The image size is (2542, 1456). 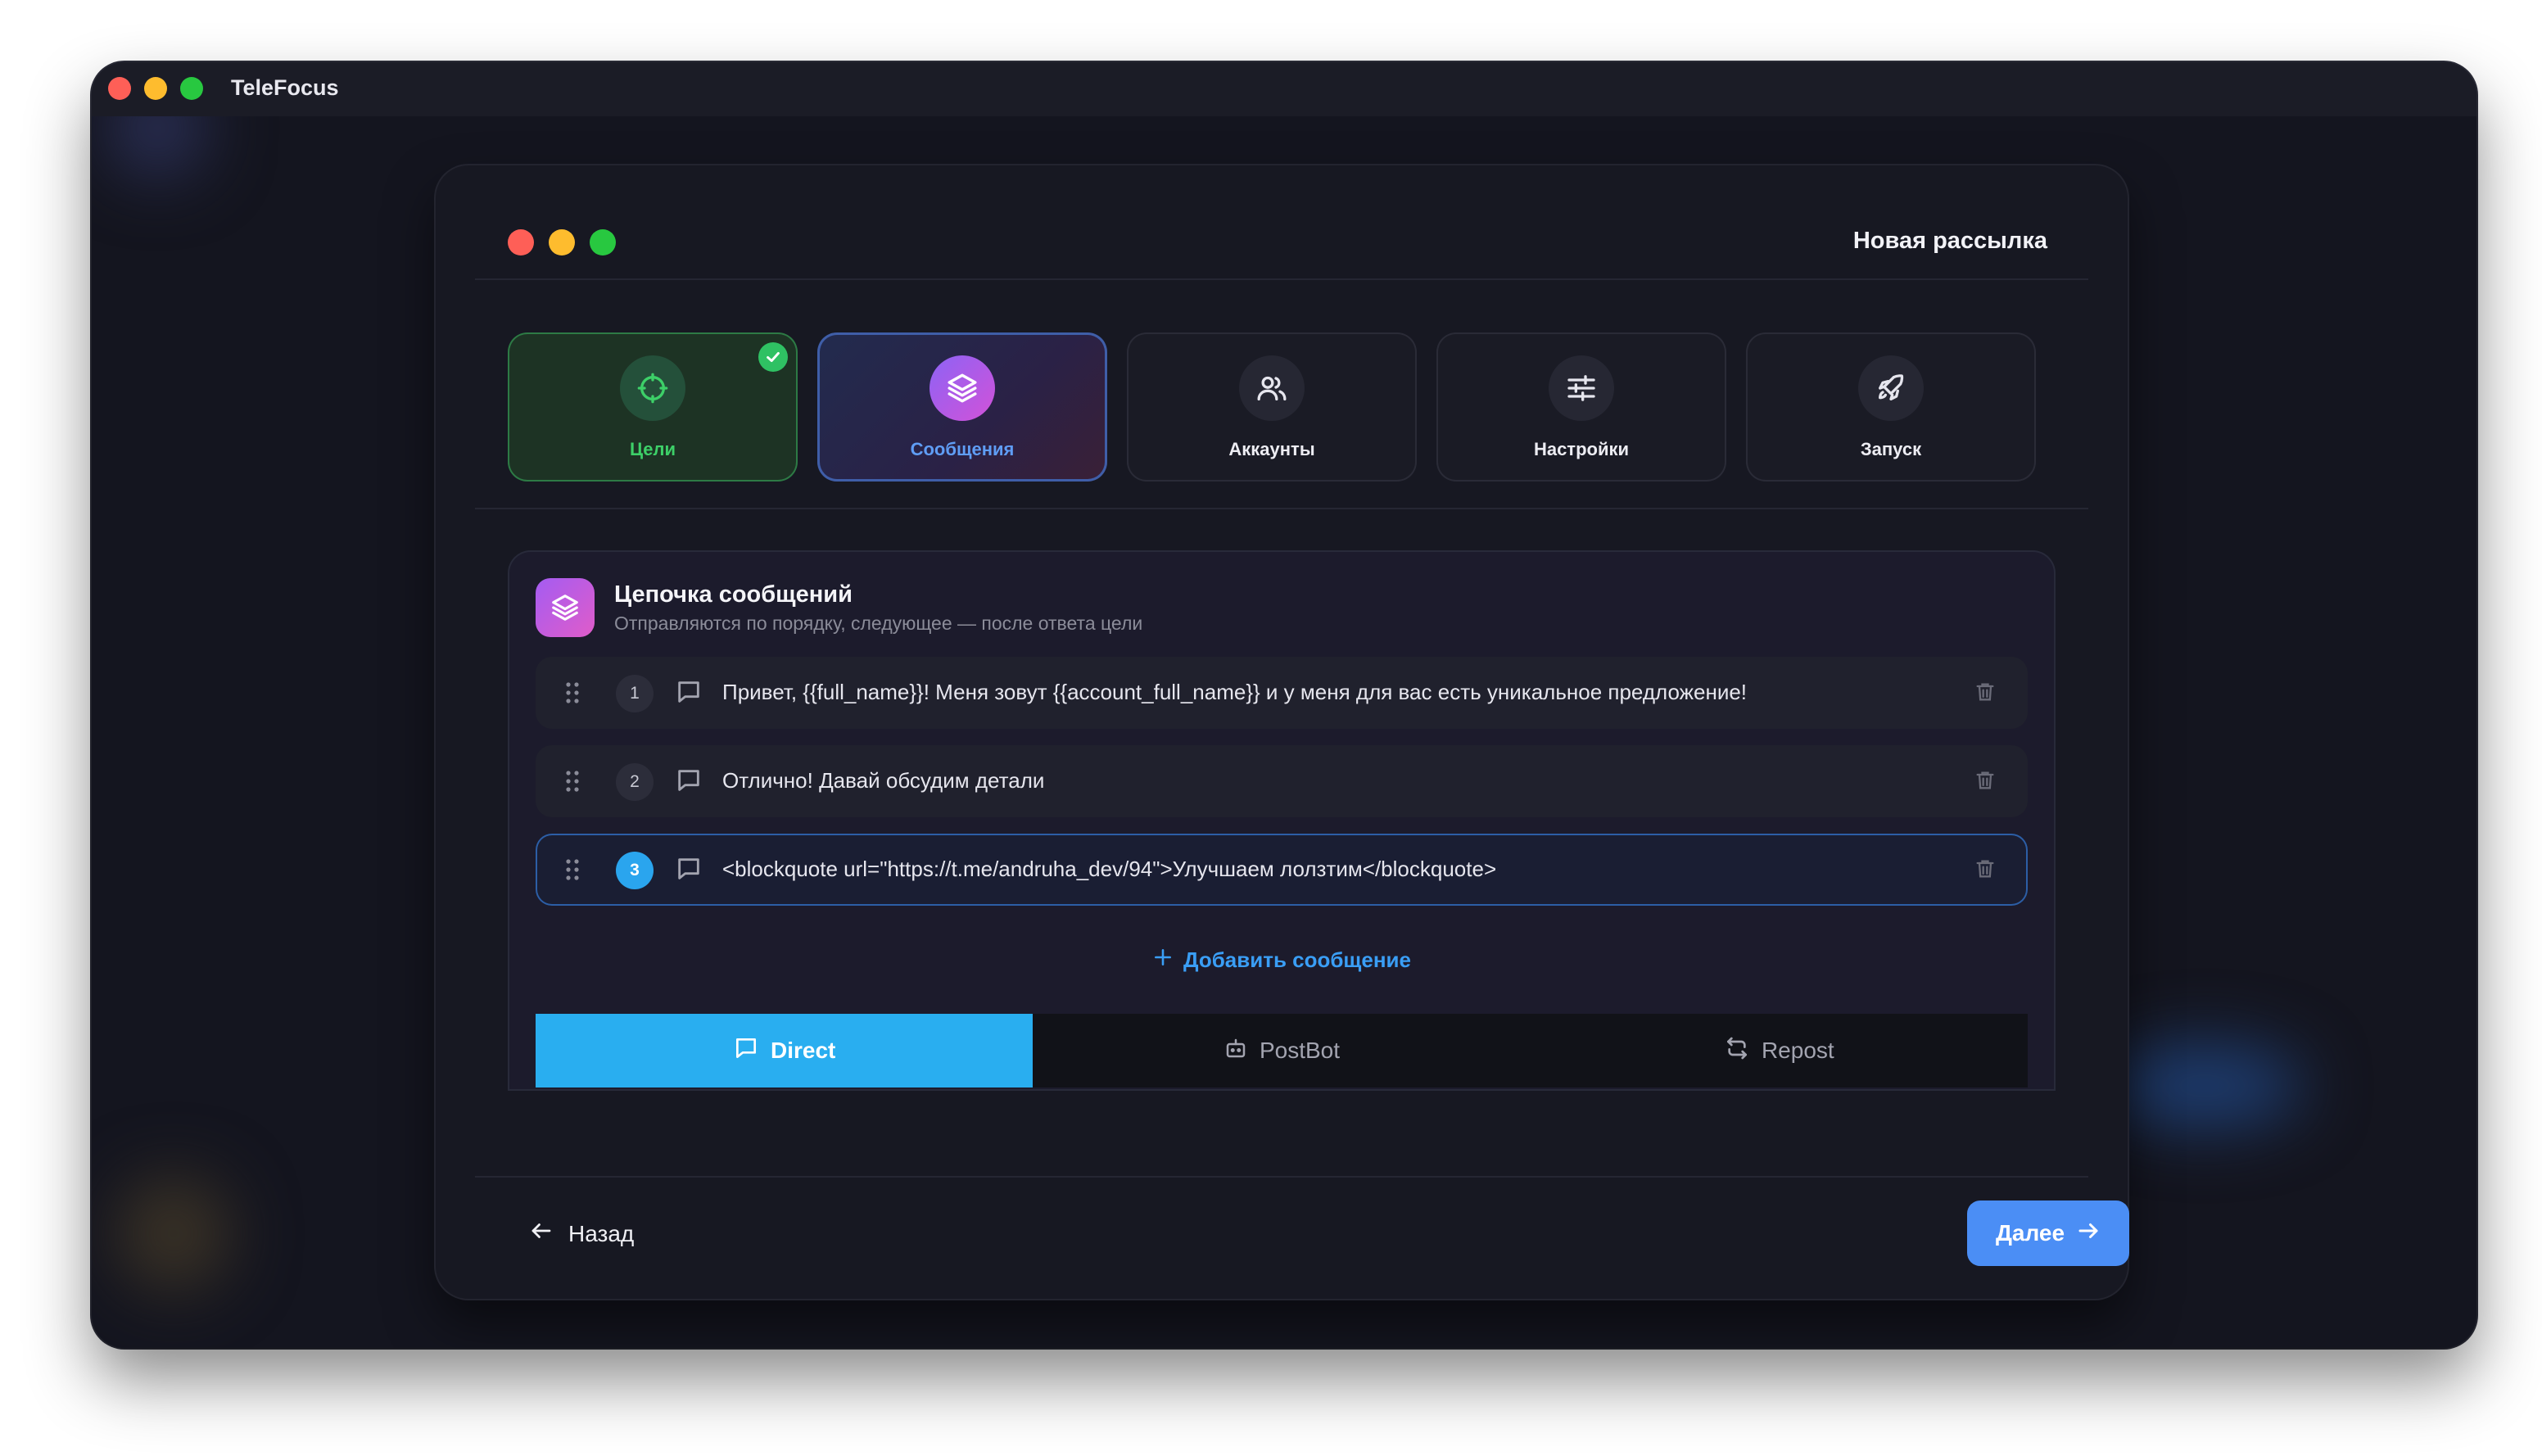 I want to click on step-accounts: Аккаунты, so click(x=1272, y=407).